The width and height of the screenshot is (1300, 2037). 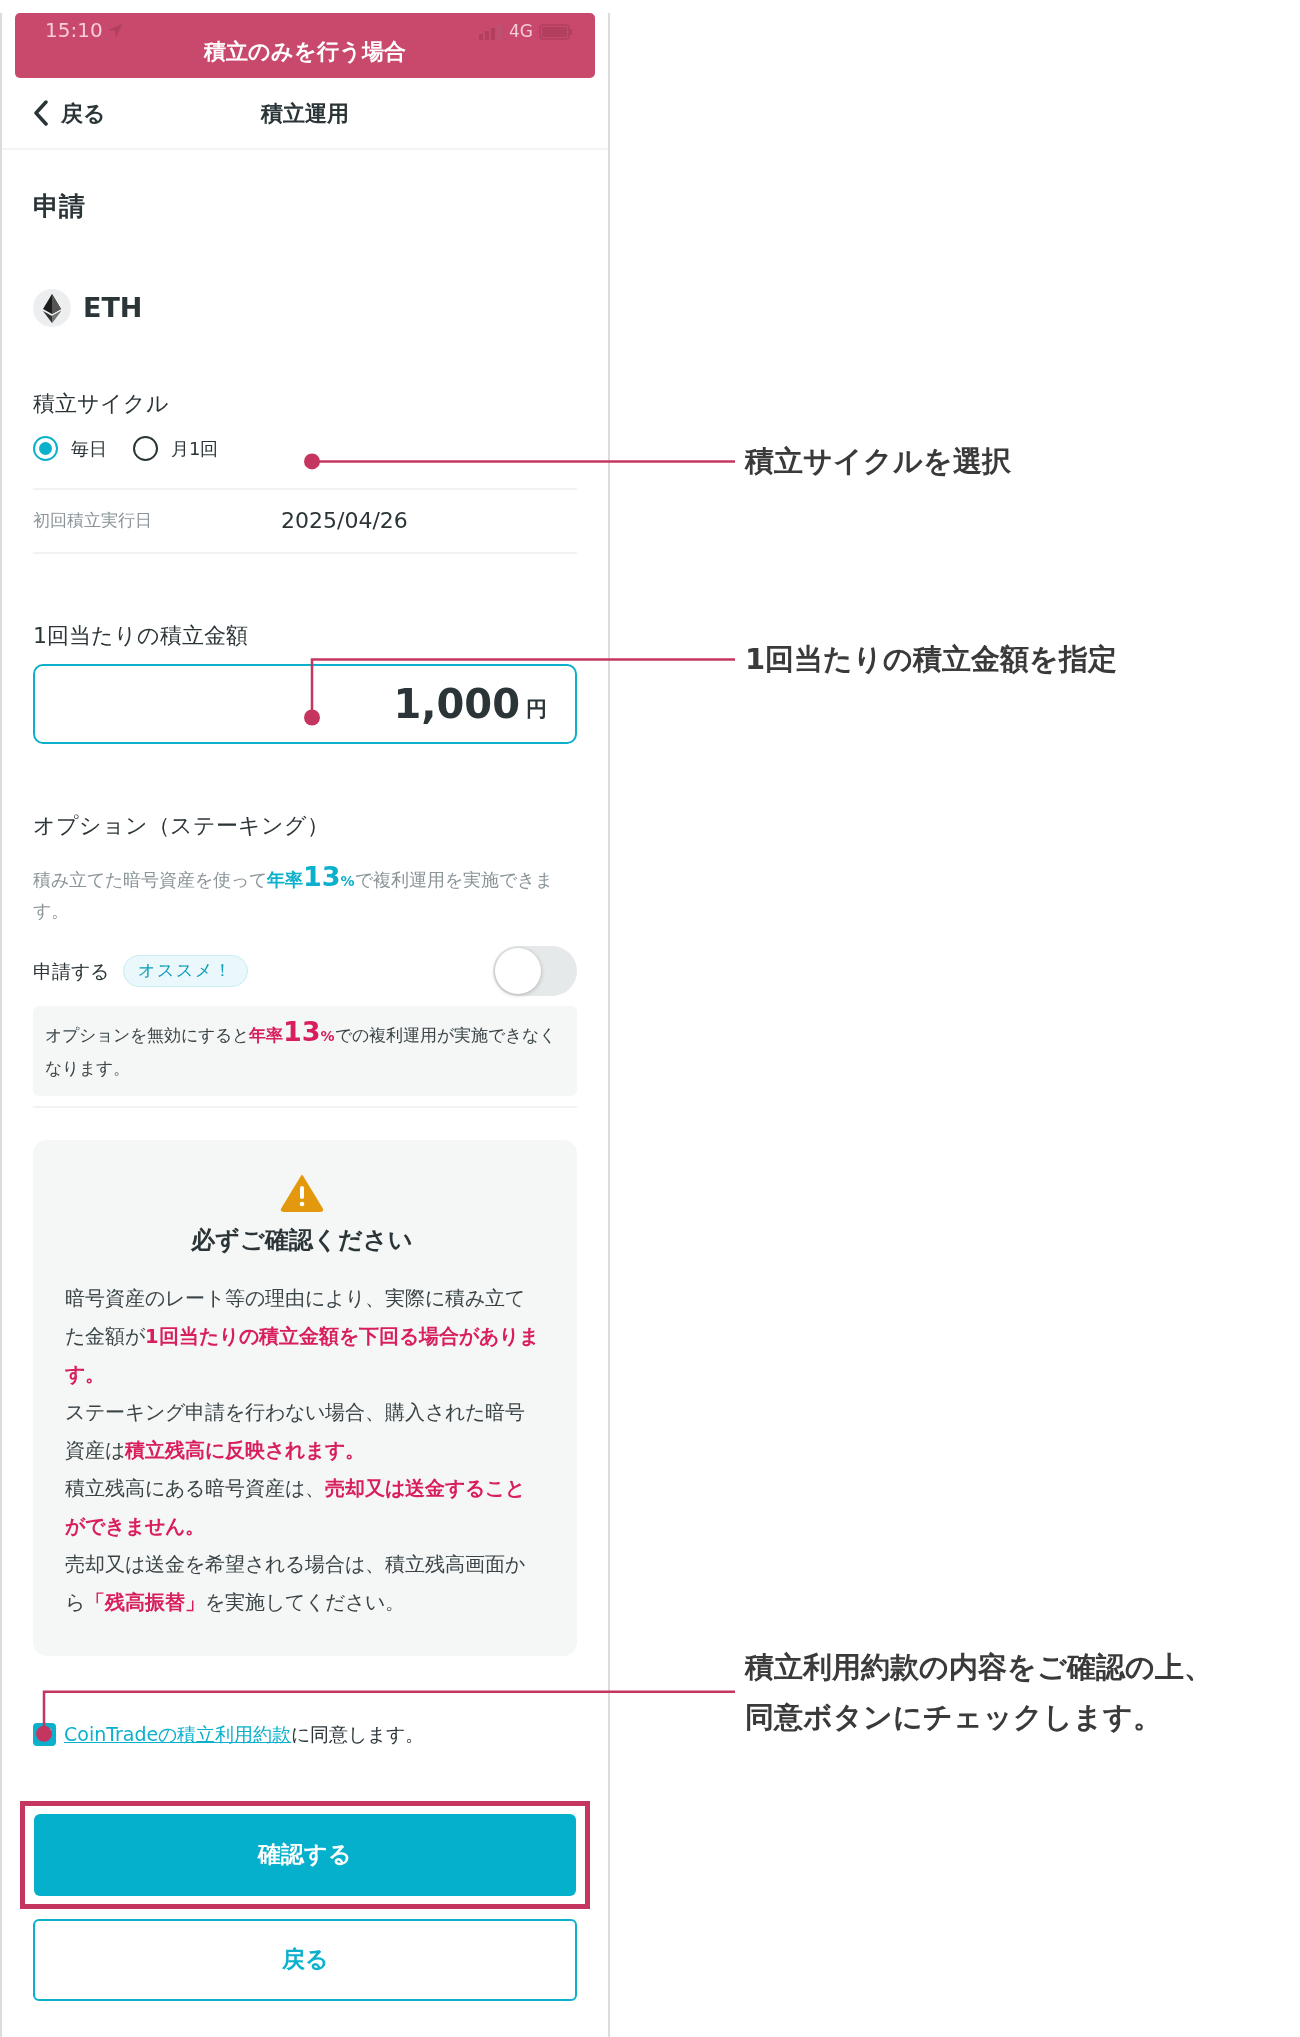 I want to click on banner-title: 積立のみを行う場合, so click(x=304, y=52).